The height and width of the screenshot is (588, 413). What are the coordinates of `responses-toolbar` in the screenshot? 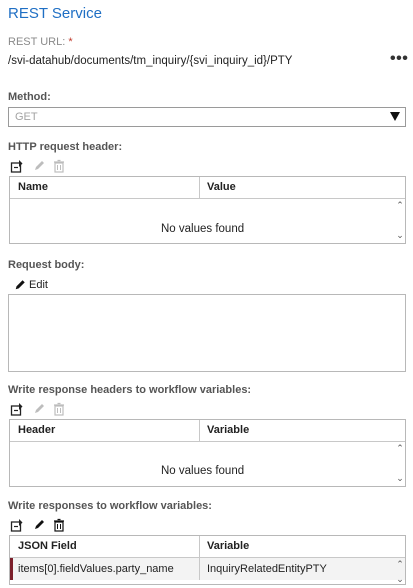 It's located at (40, 526).